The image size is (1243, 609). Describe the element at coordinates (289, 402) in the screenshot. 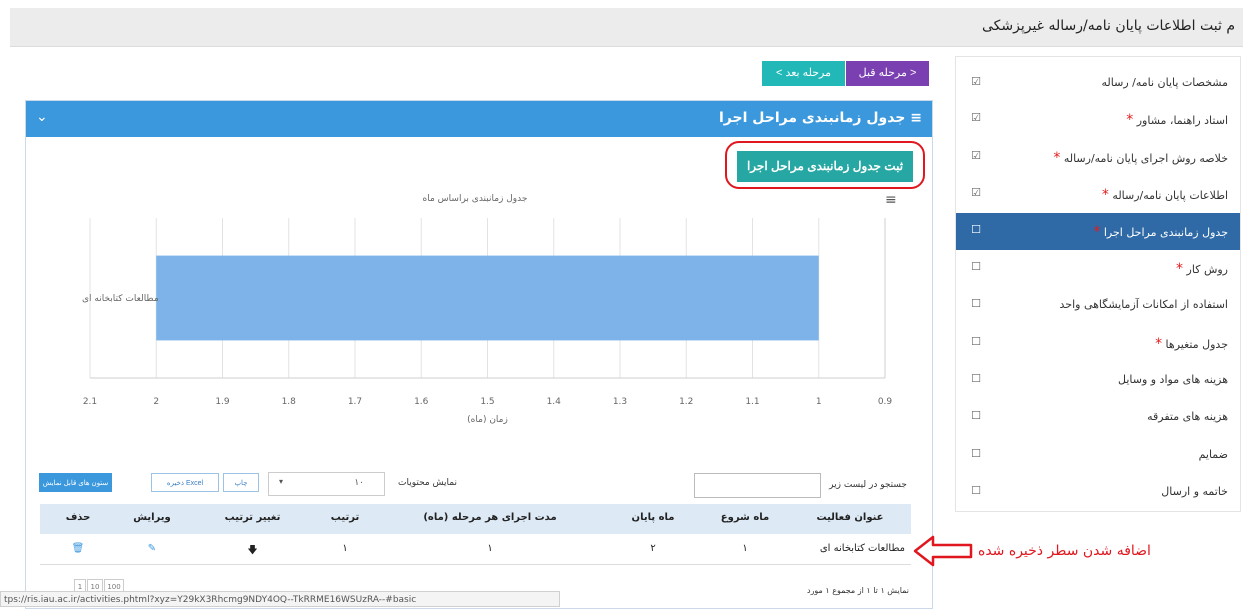

I see `x-tick-label: 1.8` at that location.